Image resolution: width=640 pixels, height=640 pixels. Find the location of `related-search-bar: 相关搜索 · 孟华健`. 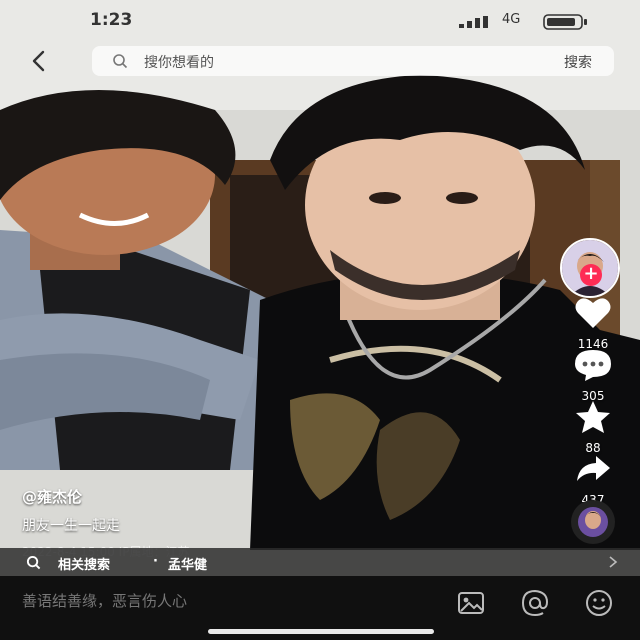

related-search-bar: 相关搜索 · 孟华健 is located at coordinates (320, 562).